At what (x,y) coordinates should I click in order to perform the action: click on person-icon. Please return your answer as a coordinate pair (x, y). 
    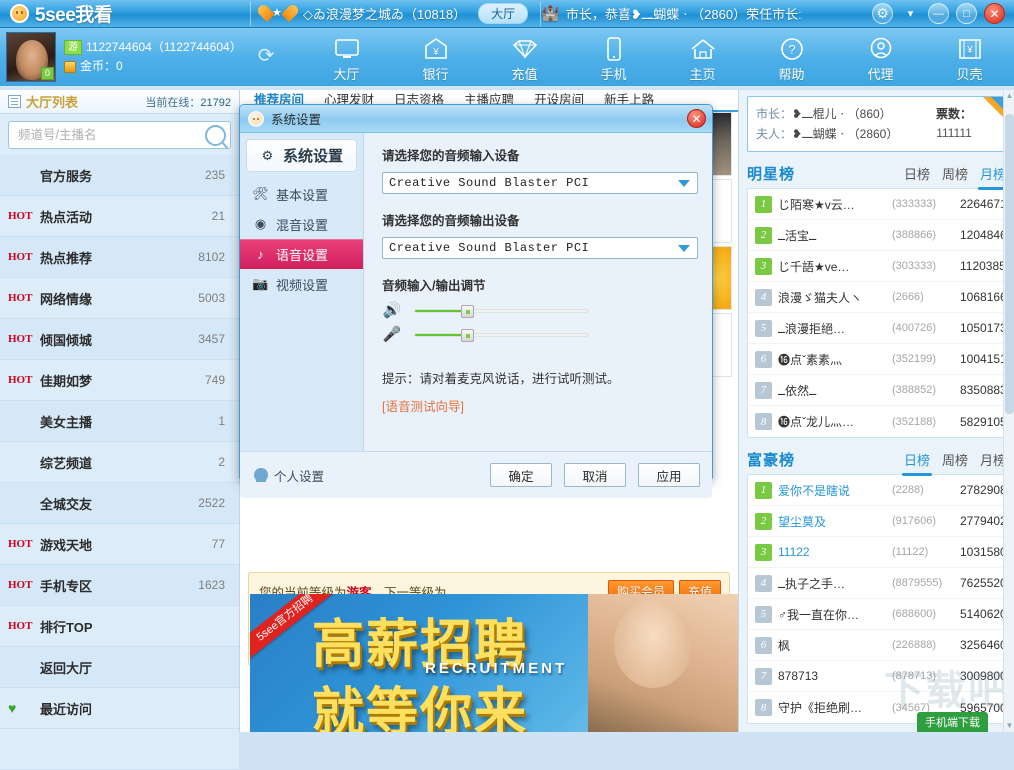
    Looking at the image, I should click on (261, 475).